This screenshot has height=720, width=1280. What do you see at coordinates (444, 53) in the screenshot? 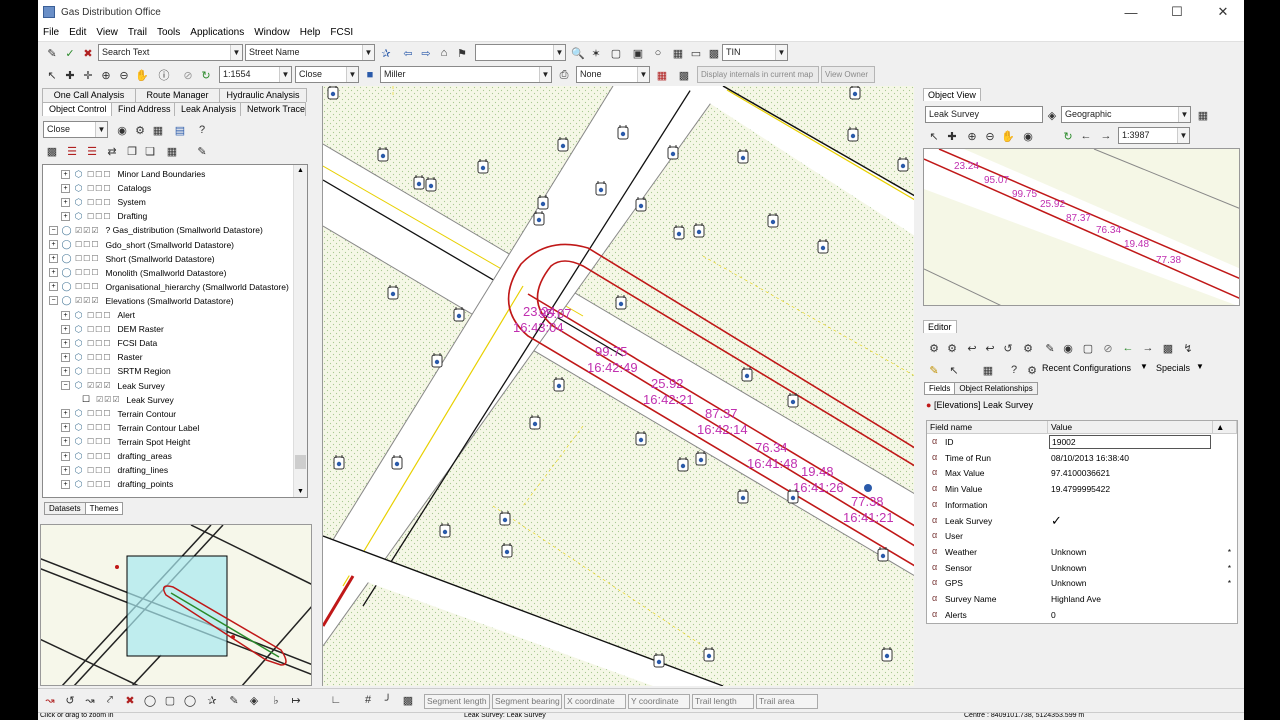
I see `home-icon: ⌂` at bounding box center [444, 53].